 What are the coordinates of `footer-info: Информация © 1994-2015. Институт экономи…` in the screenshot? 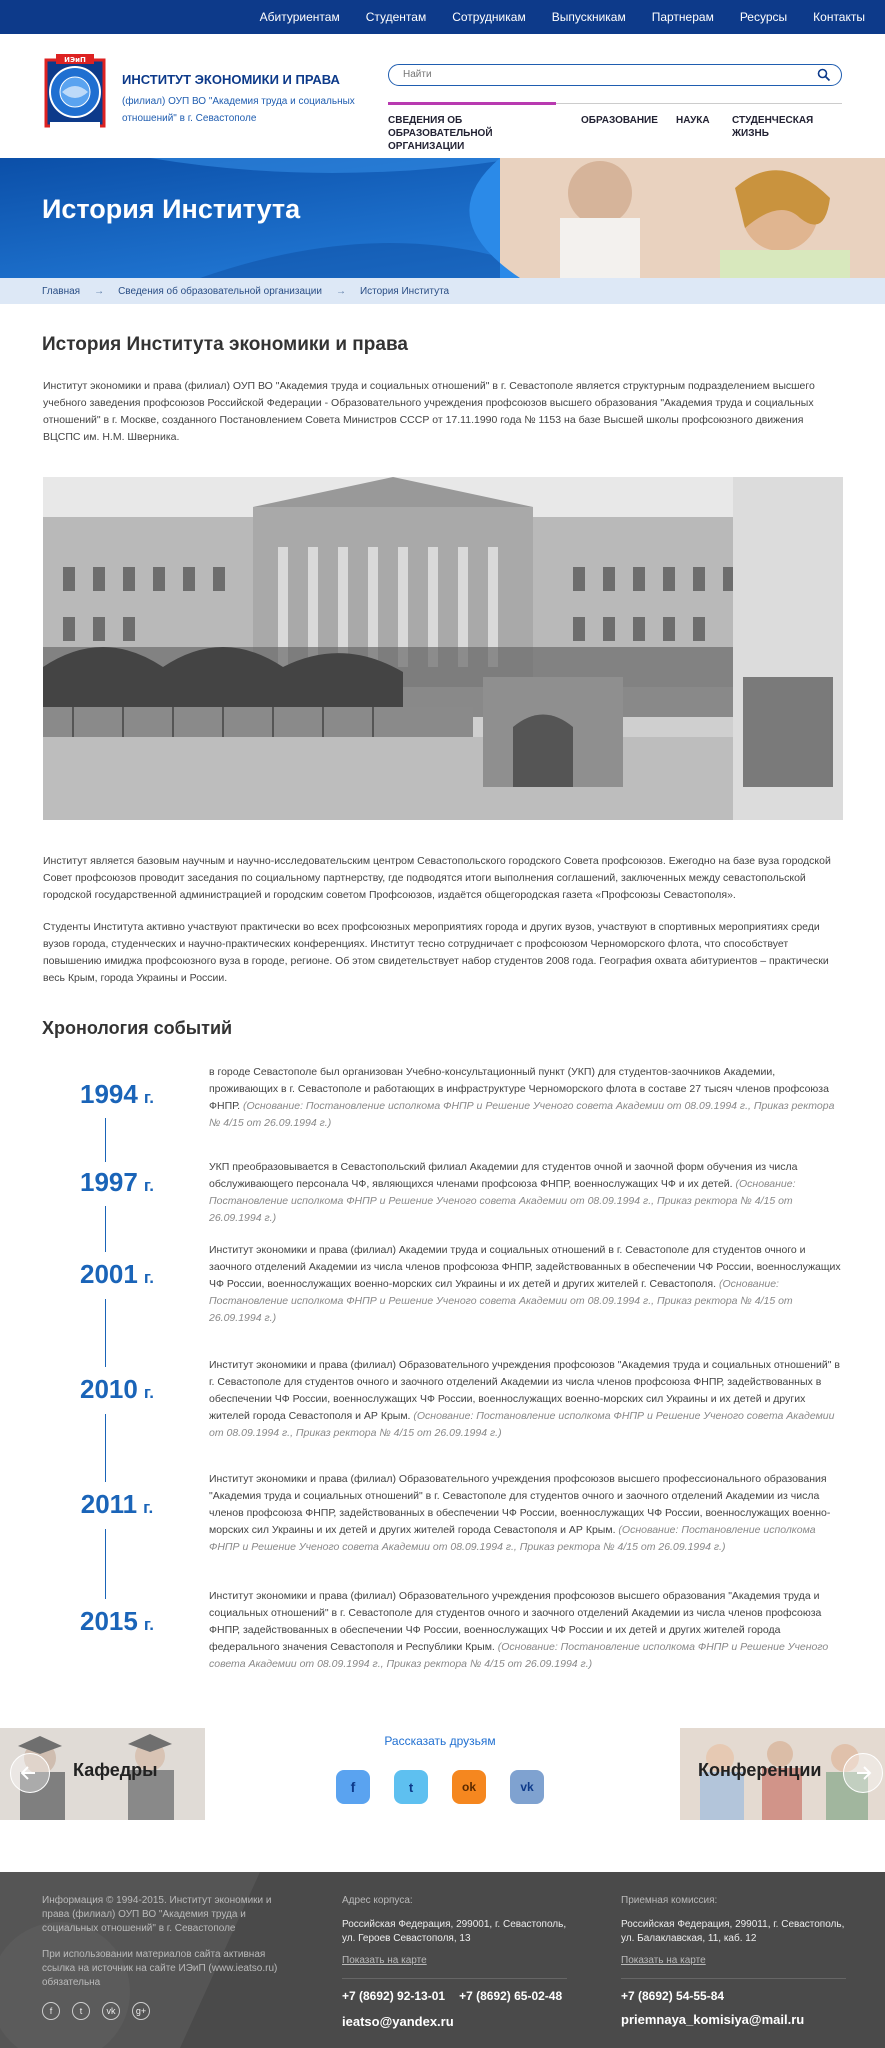 It's located at (162, 1957).